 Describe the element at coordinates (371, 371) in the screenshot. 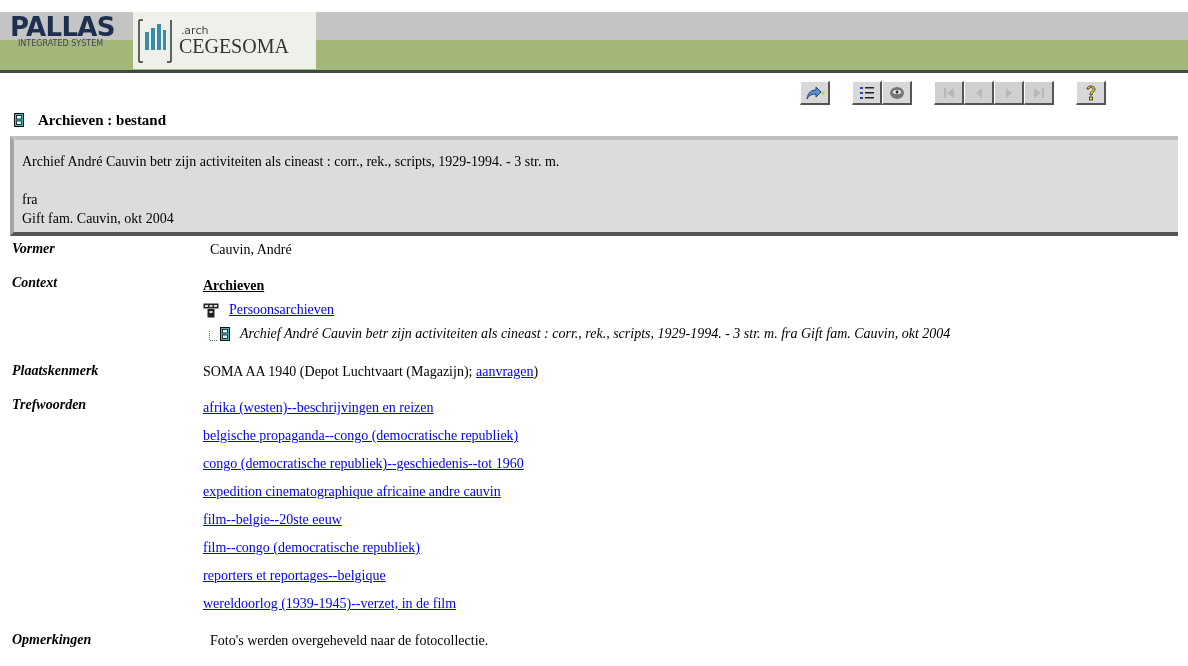

I see `location-value: SOMA AA 1940 (Depot Luchtvaart (Magazijn); aanvragen)` at that location.